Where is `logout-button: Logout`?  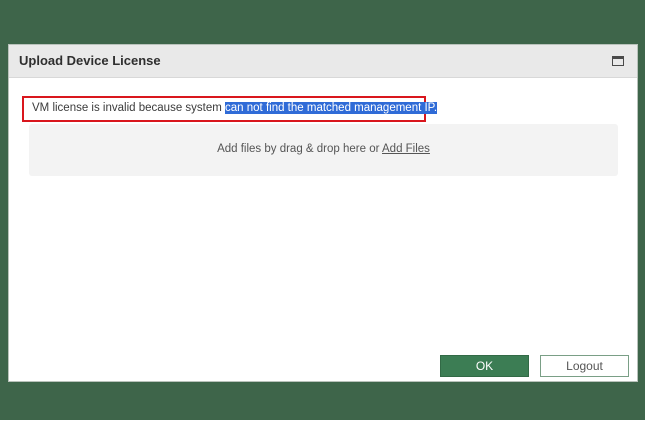 logout-button: Logout is located at coordinates (584, 366).